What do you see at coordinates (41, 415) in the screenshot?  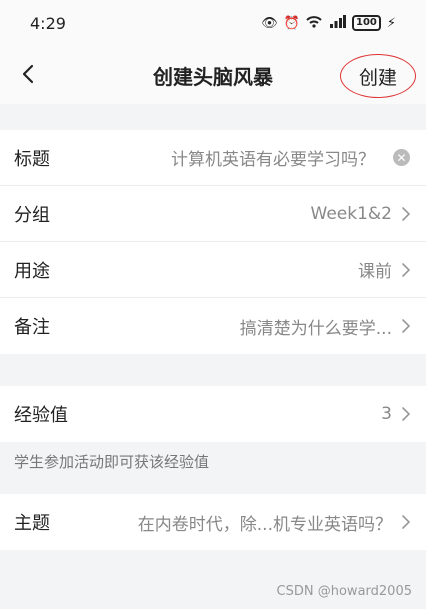 I see `experience-label: 经验值` at bounding box center [41, 415].